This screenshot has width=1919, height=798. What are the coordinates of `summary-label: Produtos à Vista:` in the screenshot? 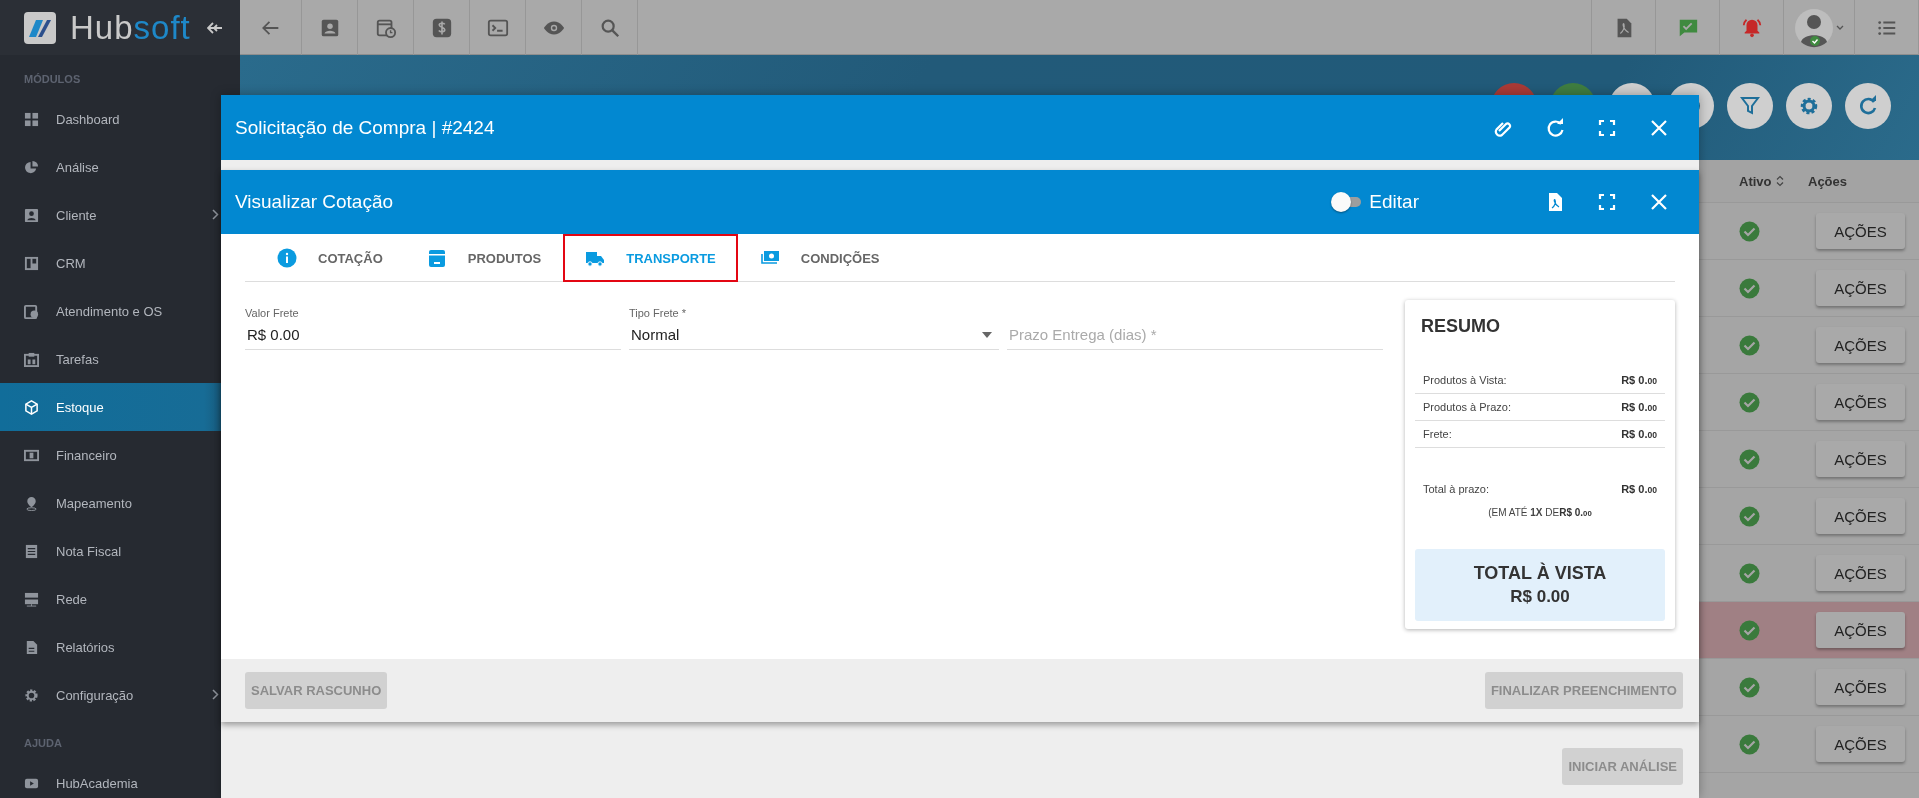 It's located at (1465, 380).